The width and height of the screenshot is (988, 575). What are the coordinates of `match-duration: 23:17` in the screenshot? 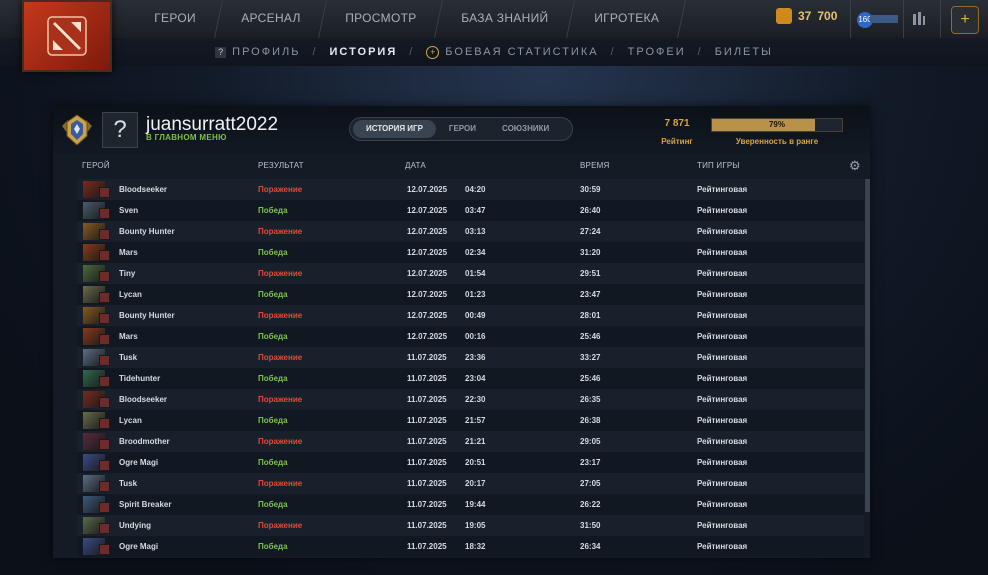 It's located at (590, 462).